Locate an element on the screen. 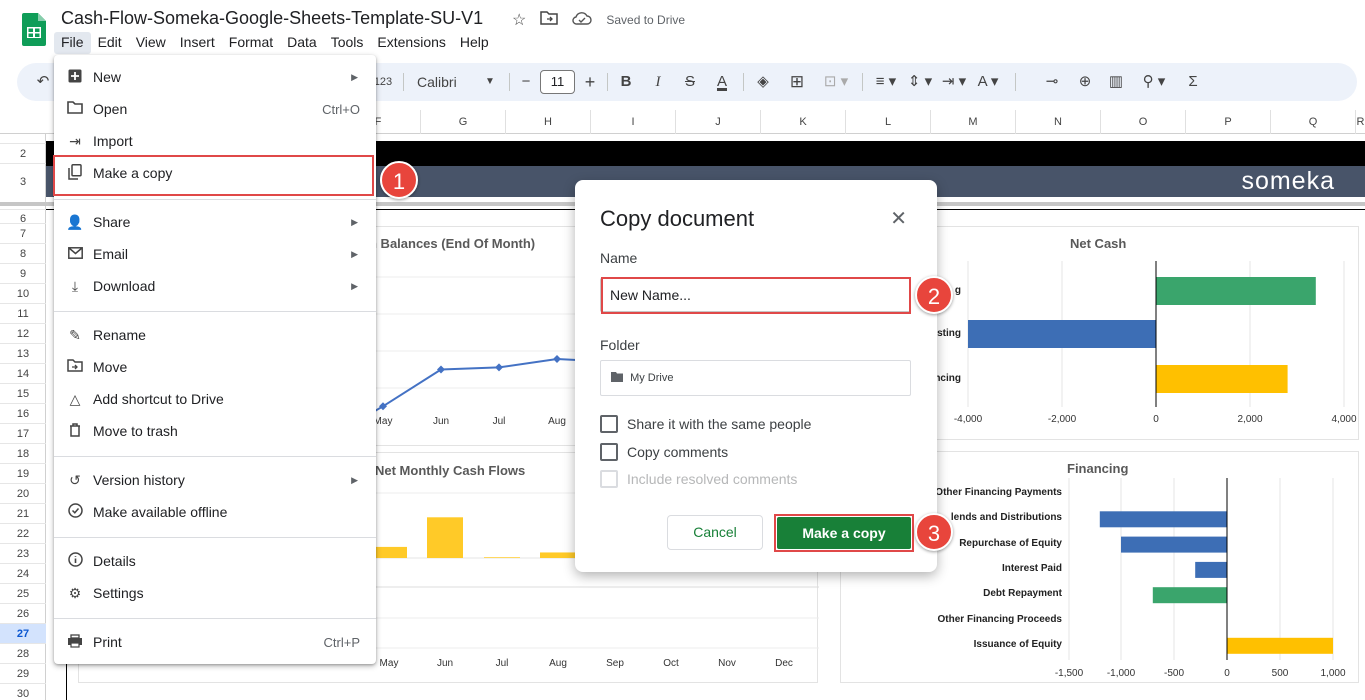 The image size is (1365, 700). column-header: R is located at coordinates (1360, 122).